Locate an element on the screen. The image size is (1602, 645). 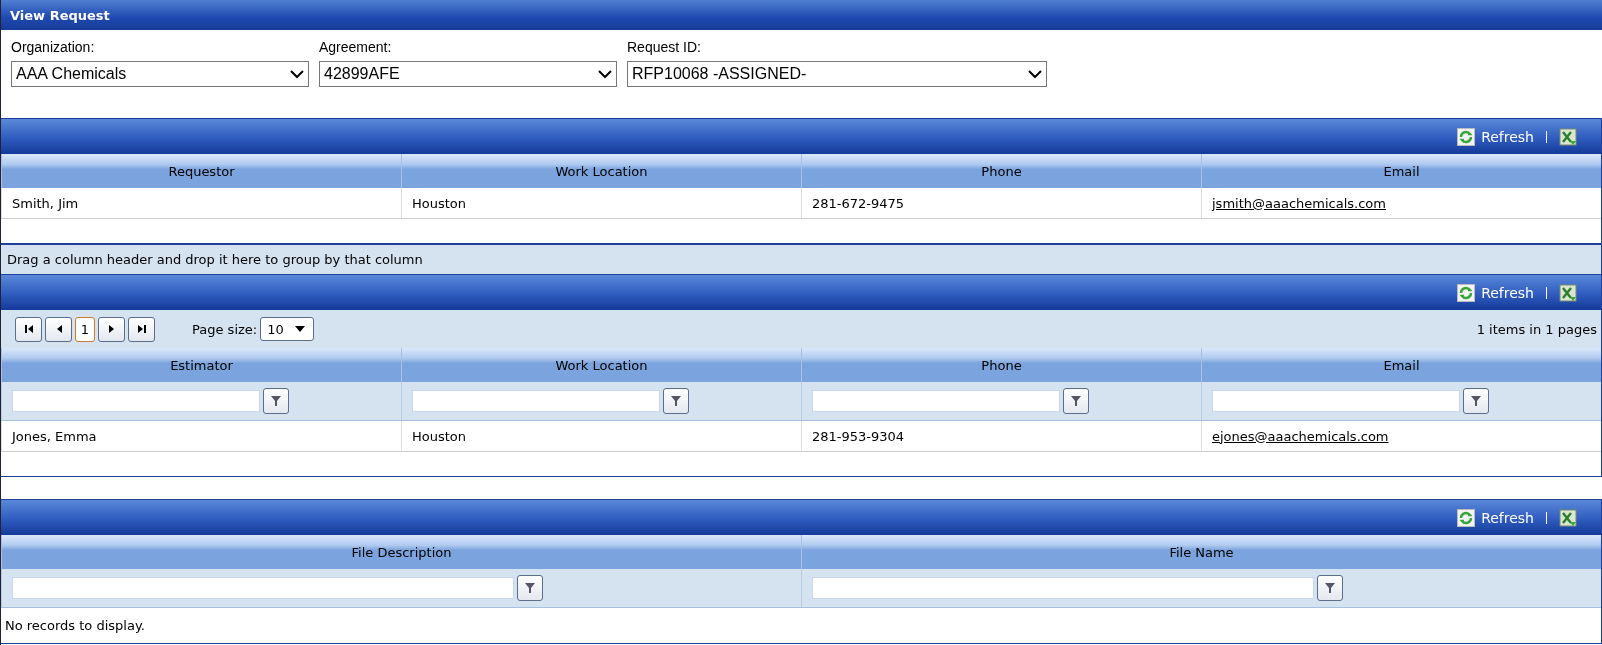
last-page-button is located at coordinates (141, 329).